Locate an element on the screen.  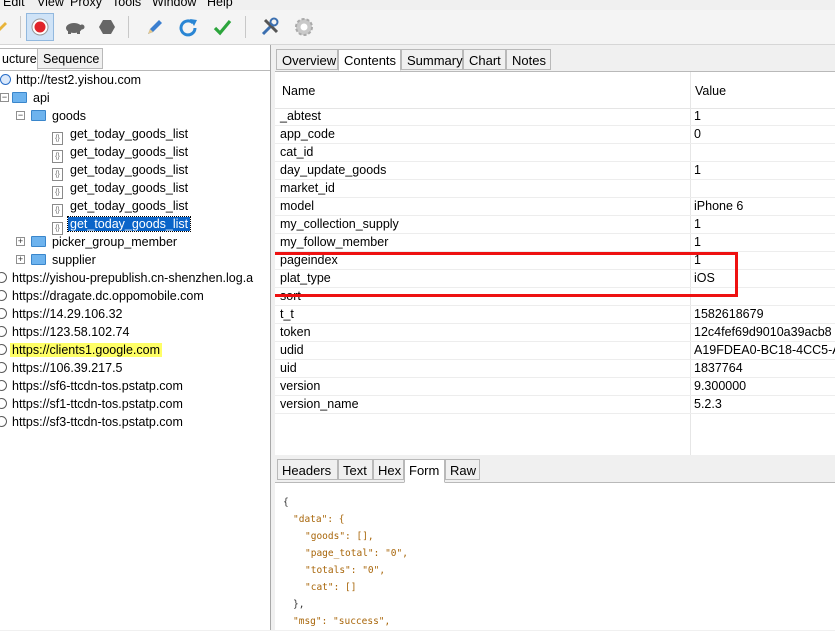
tree-node-host: https://sf3-ttcdn-tos.pstatp.com is located at coordinates (92, 422).